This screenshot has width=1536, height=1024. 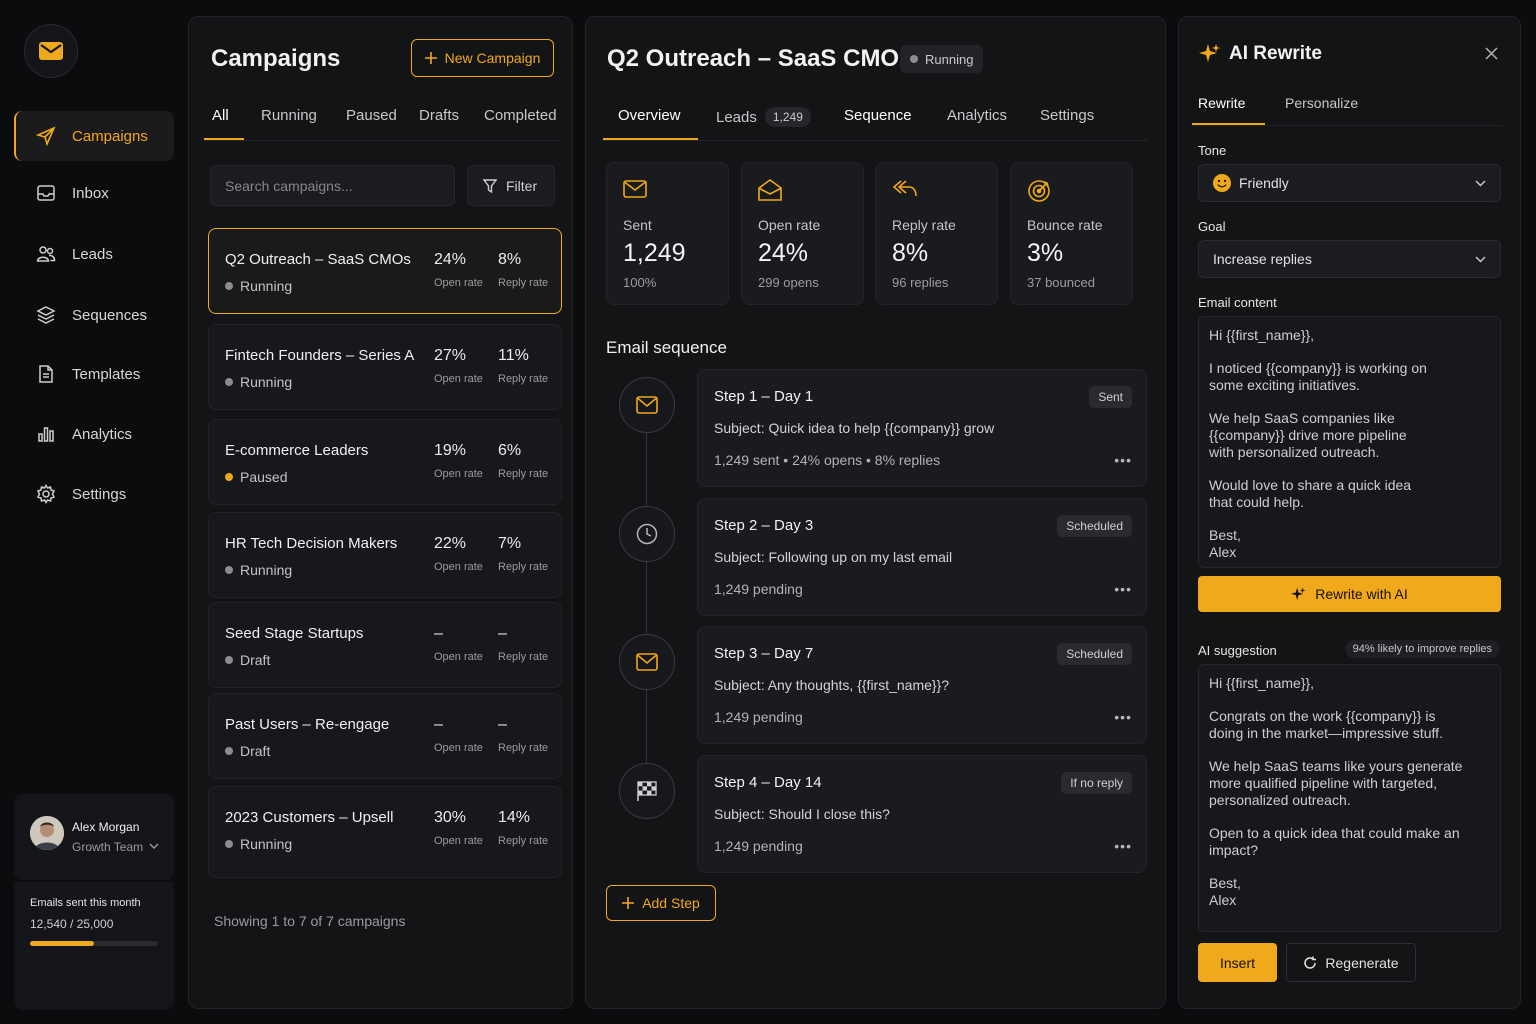 I want to click on reply-rate: 7% Reply rate, so click(x=528, y=554).